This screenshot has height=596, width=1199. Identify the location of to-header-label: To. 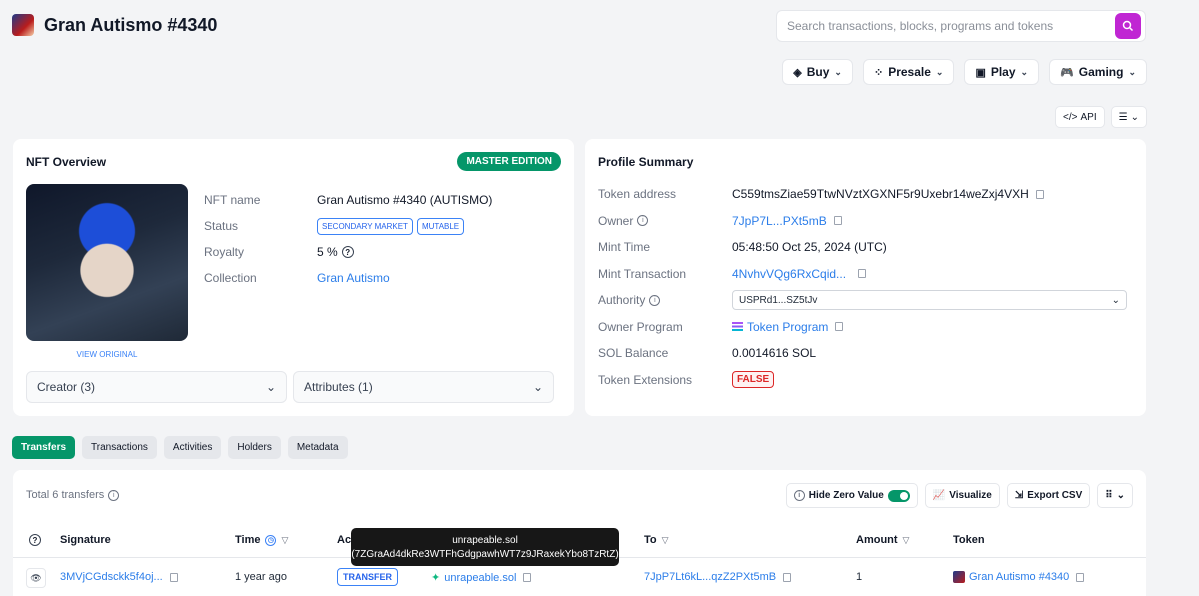
(650, 540).